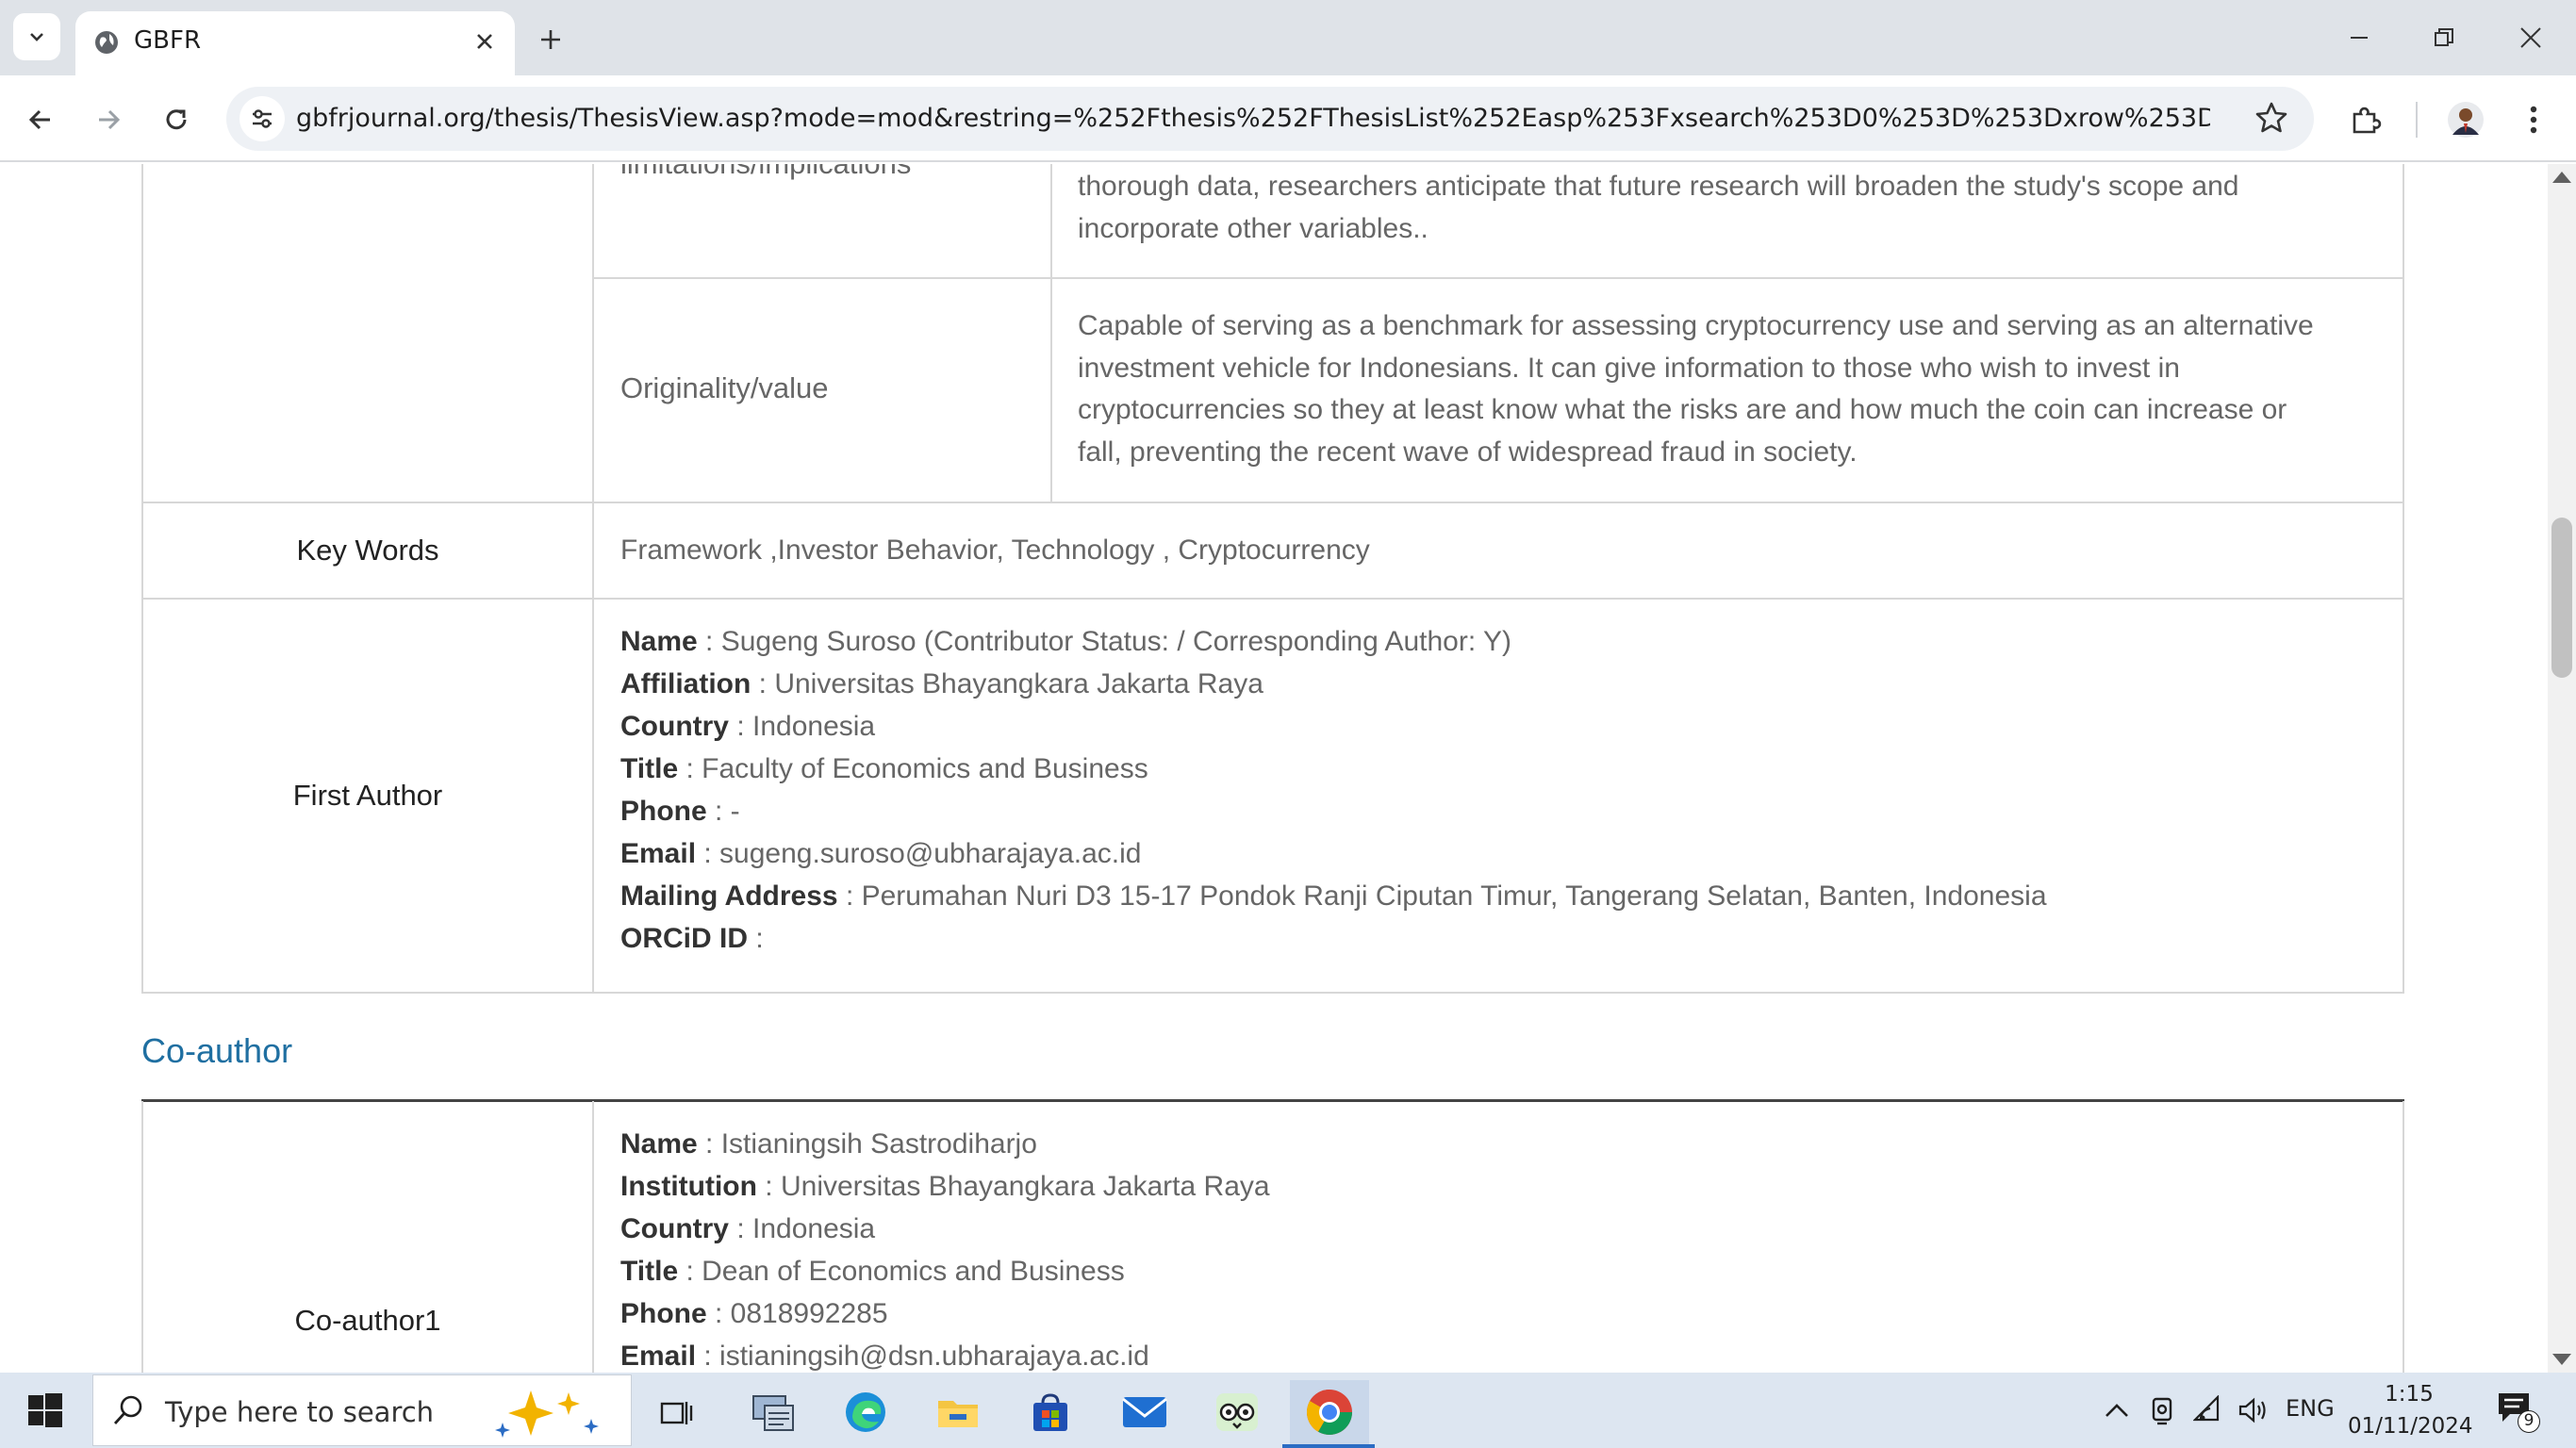 This screenshot has height=1448, width=2576. I want to click on chrome-icon, so click(1329, 1413).